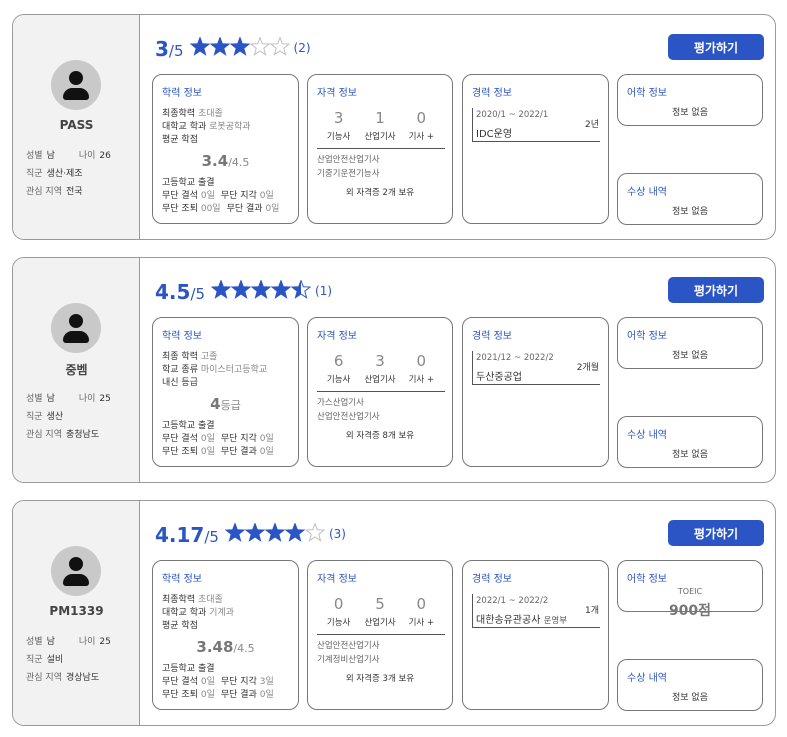  Describe the element at coordinates (173, 292) in the screenshot. I see `score-value: 4.5` at that location.